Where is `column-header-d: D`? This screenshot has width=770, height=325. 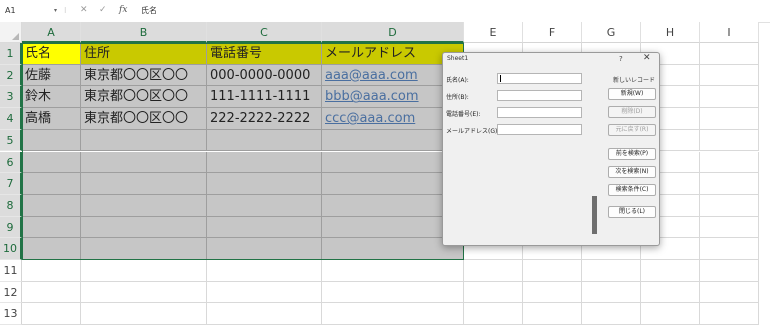
column-header-d: D is located at coordinates (393, 32).